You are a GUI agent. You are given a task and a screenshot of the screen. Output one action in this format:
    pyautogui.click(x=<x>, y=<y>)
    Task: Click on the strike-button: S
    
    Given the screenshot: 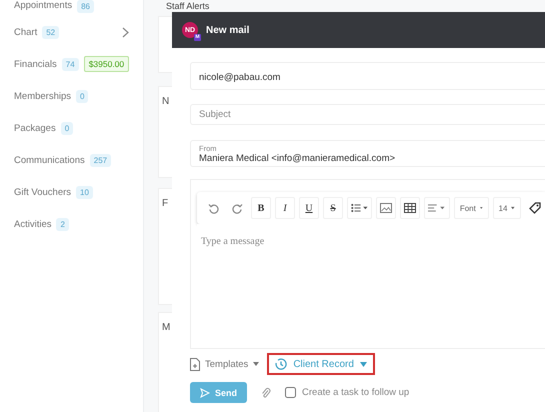 What is the action you would take?
    pyautogui.click(x=333, y=208)
    